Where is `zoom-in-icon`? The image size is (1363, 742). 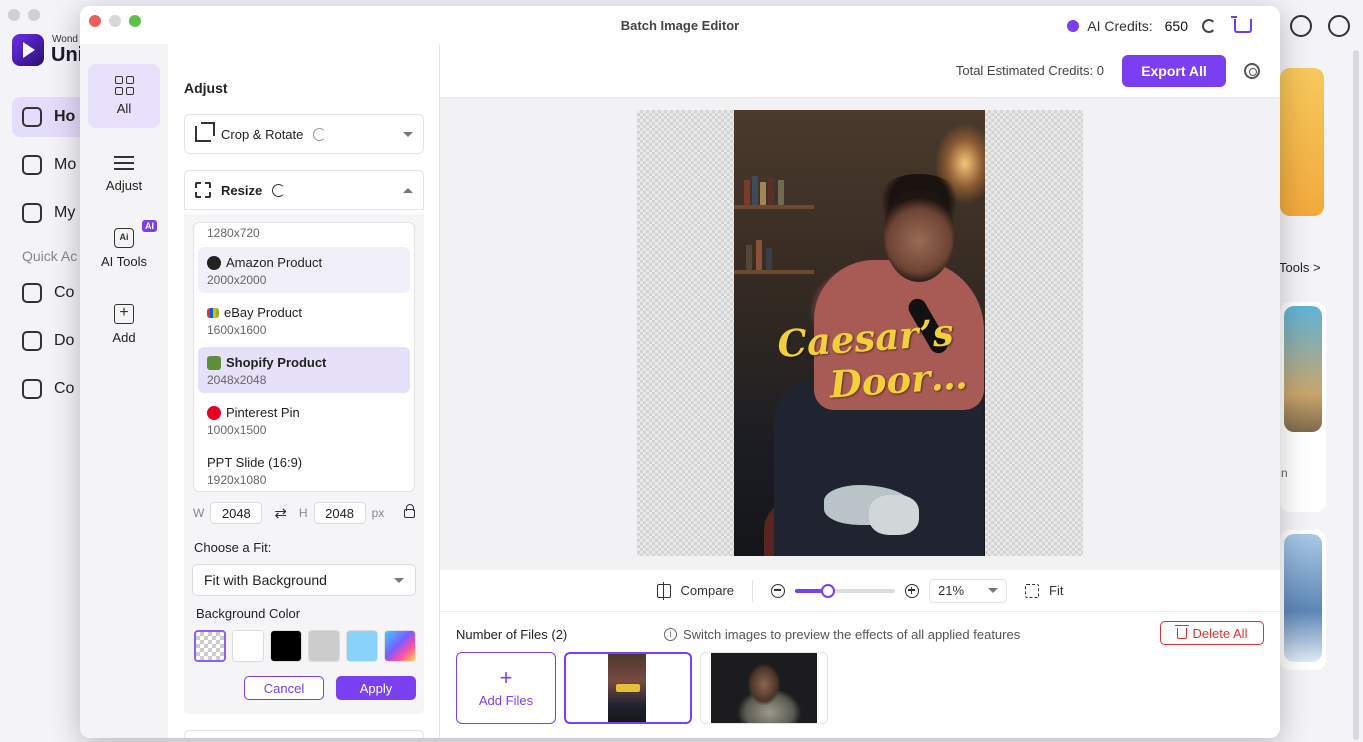
zoom-in-icon is located at coordinates (912, 590).